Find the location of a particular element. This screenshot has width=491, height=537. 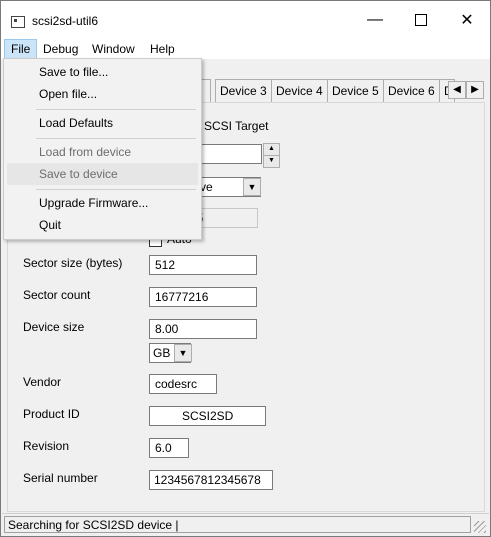

tab-scroll-left-button: ◀ is located at coordinates (457, 90).